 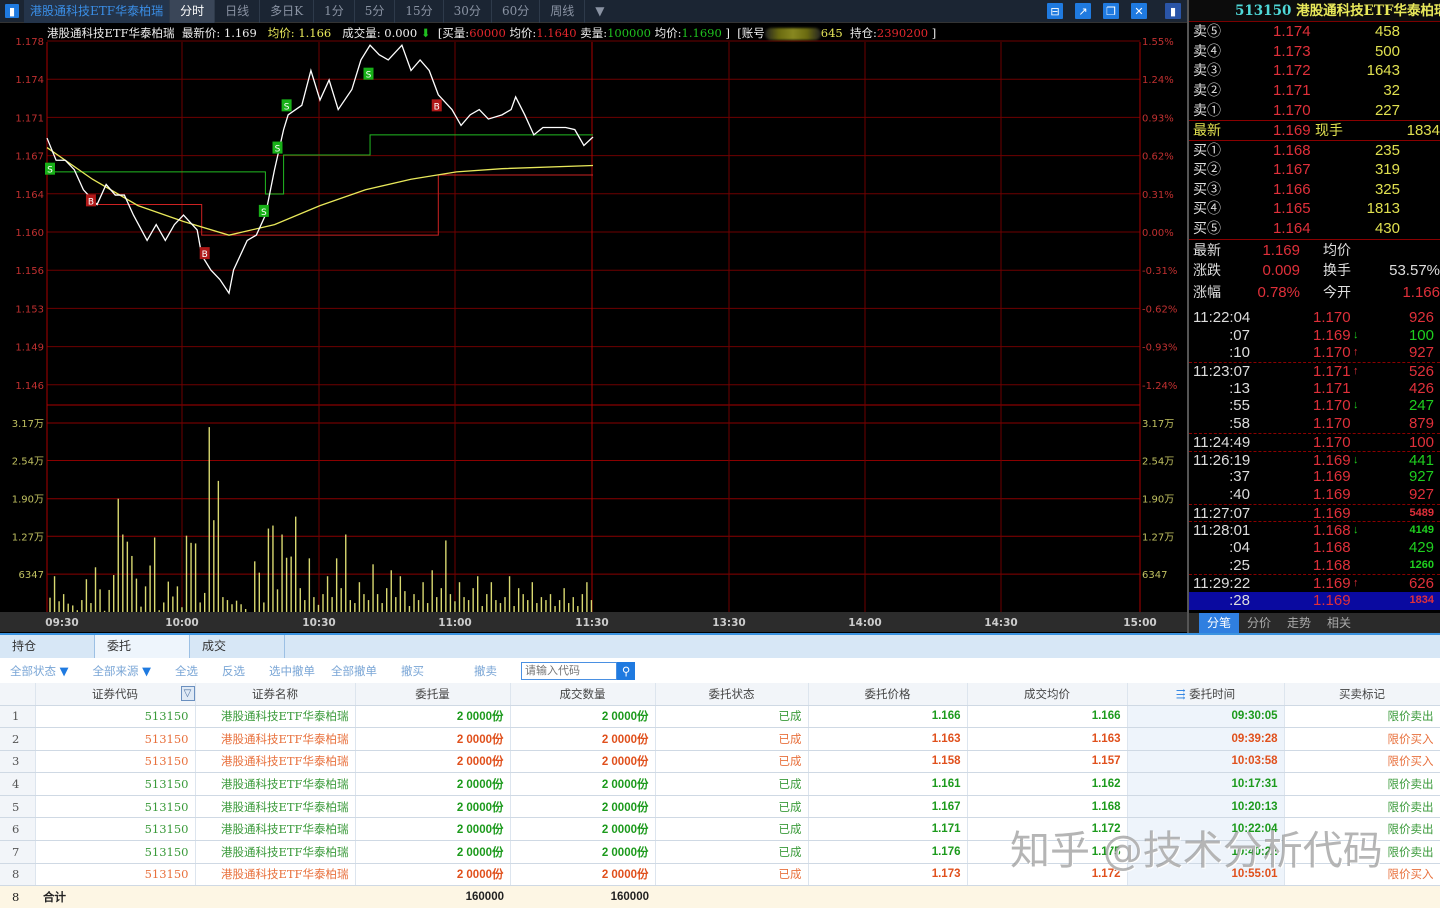 What do you see at coordinates (1259, 623) in the screenshot?
I see `tick-tab: 分价` at bounding box center [1259, 623].